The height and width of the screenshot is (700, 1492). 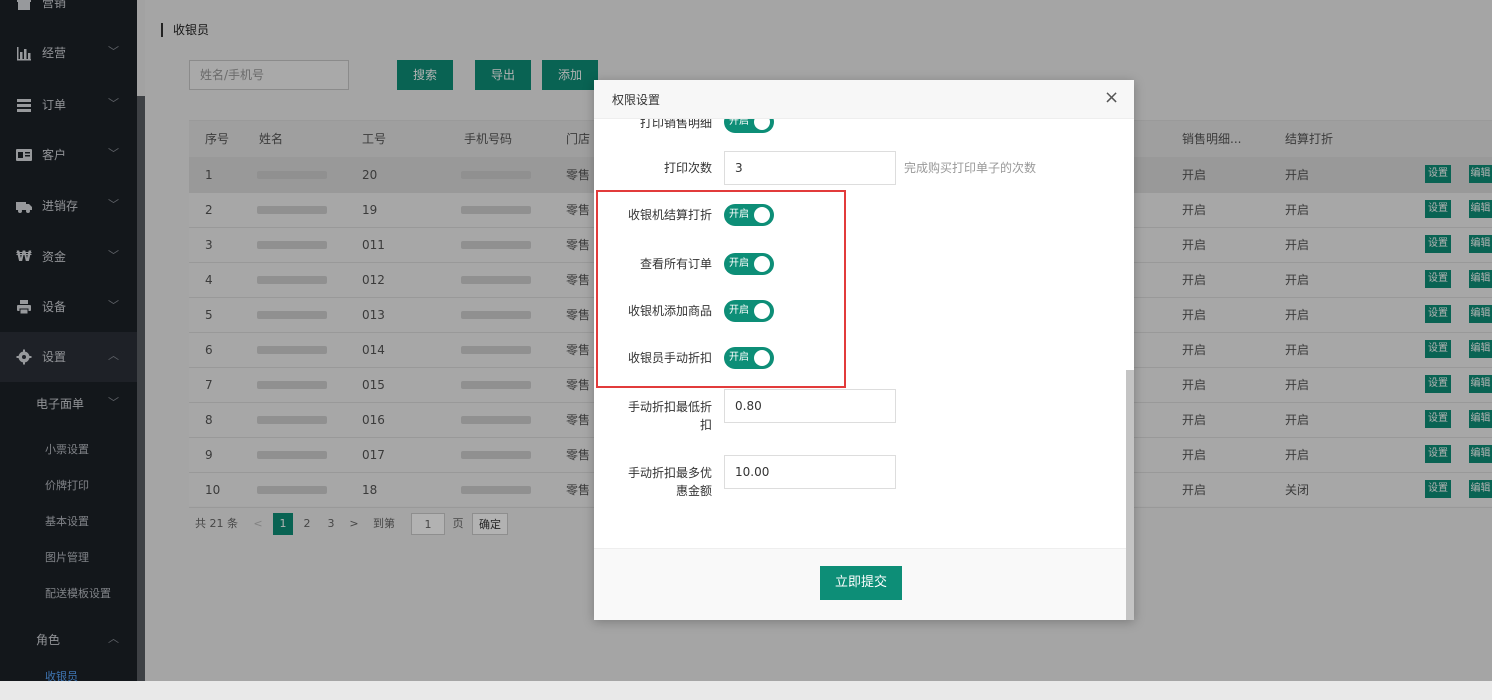 What do you see at coordinates (810, 472) in the screenshot?
I see `max-discount-amount-input: 10.00` at bounding box center [810, 472].